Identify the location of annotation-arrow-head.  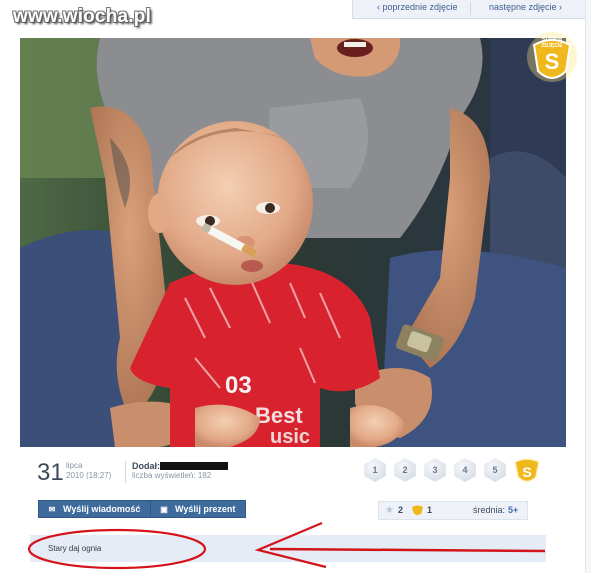
(290, 545).